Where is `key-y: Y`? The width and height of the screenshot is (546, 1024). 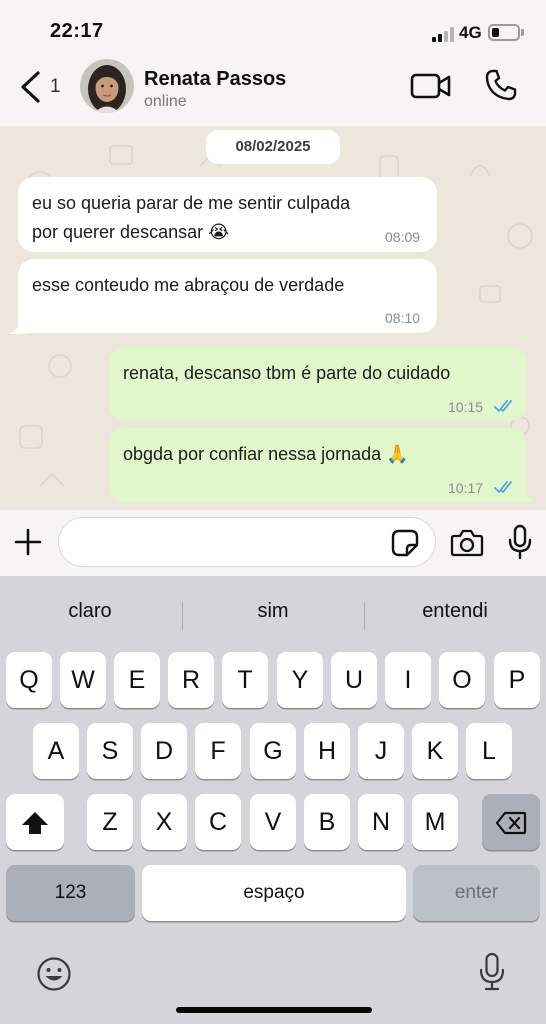
key-y: Y is located at coordinates (300, 680).